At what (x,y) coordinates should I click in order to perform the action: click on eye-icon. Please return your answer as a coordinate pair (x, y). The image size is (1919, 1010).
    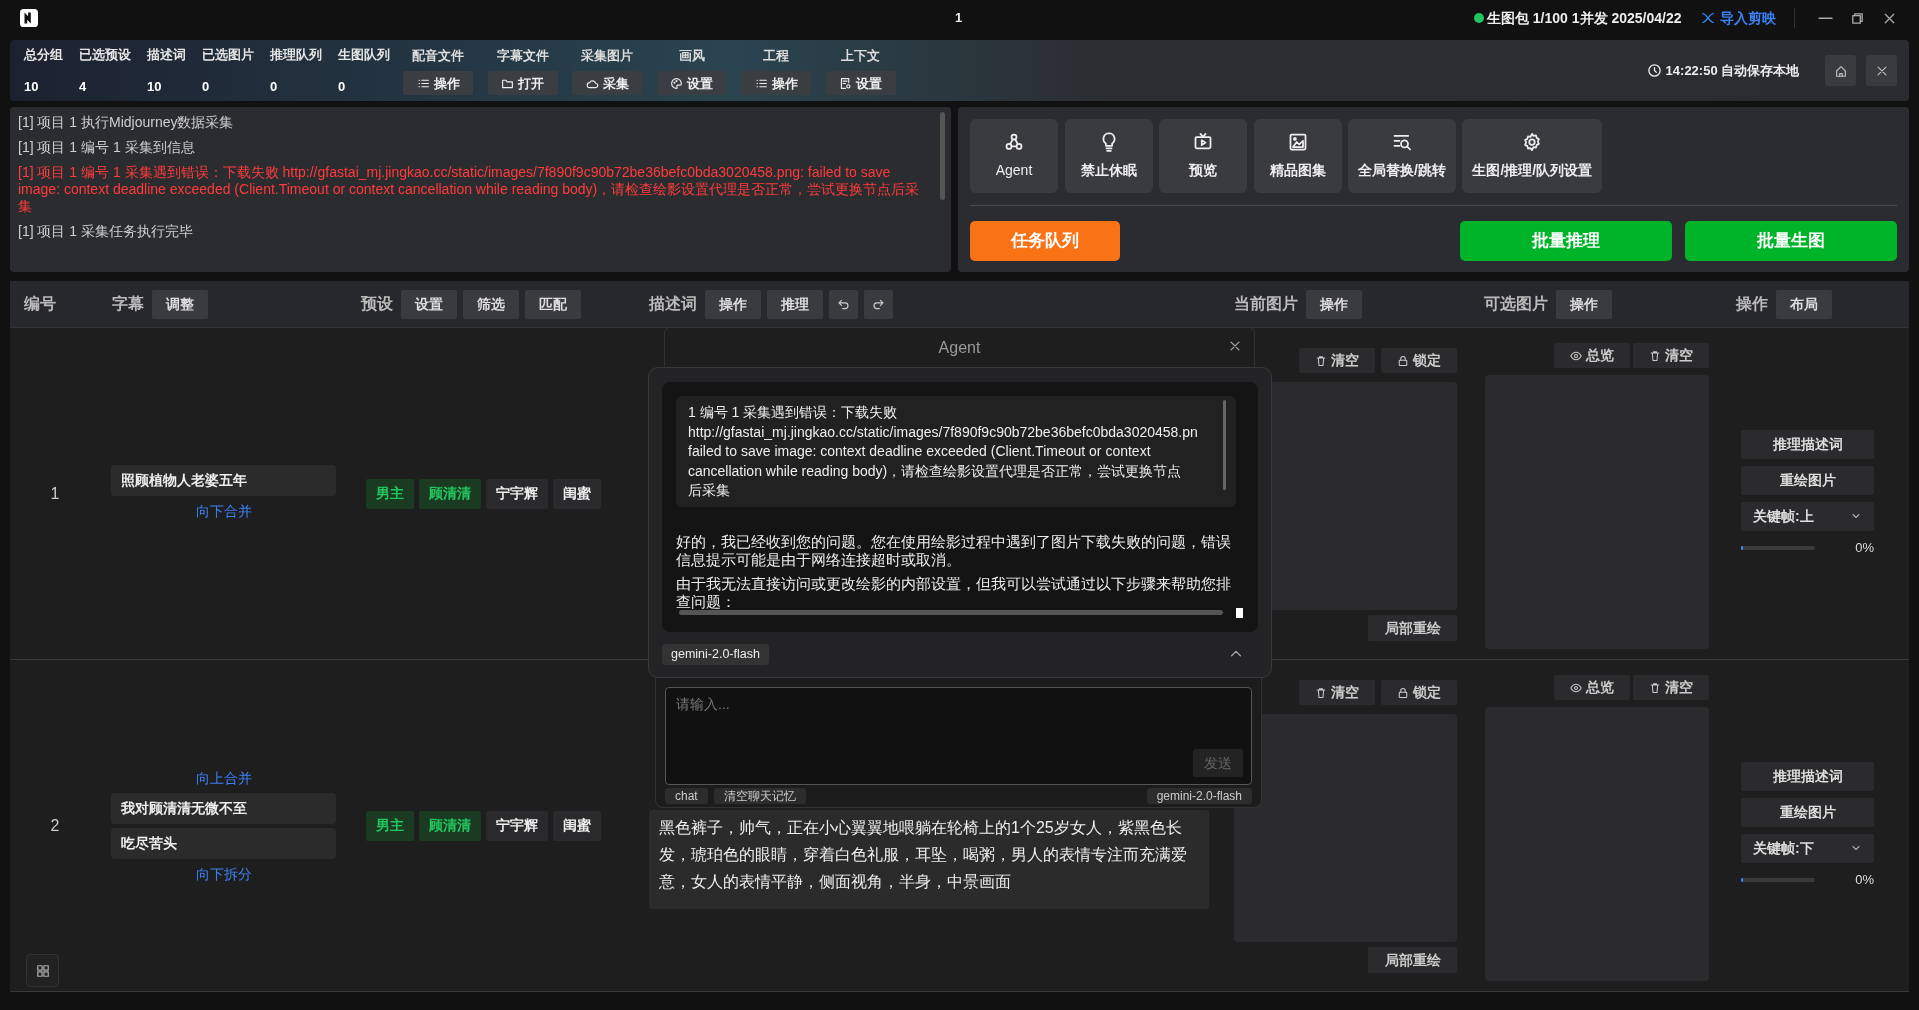
    Looking at the image, I should click on (1575, 355).